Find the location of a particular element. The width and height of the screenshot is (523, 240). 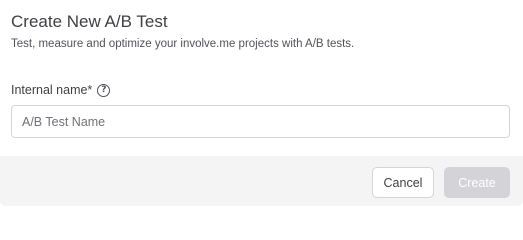

internal-name-label: Internal name* is located at coordinates (52, 90).